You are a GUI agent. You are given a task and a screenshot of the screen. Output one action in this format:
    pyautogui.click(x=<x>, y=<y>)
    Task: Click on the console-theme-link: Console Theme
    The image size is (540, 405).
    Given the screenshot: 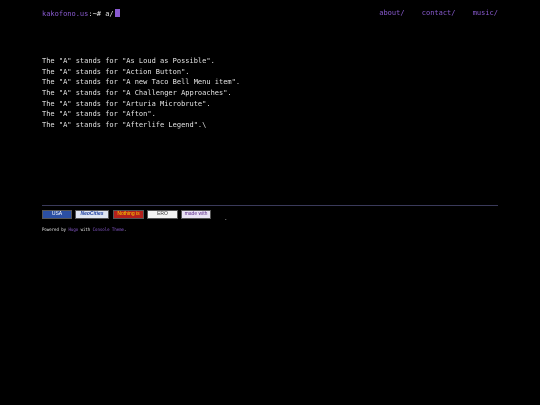 What is the action you would take?
    pyautogui.click(x=108, y=229)
    